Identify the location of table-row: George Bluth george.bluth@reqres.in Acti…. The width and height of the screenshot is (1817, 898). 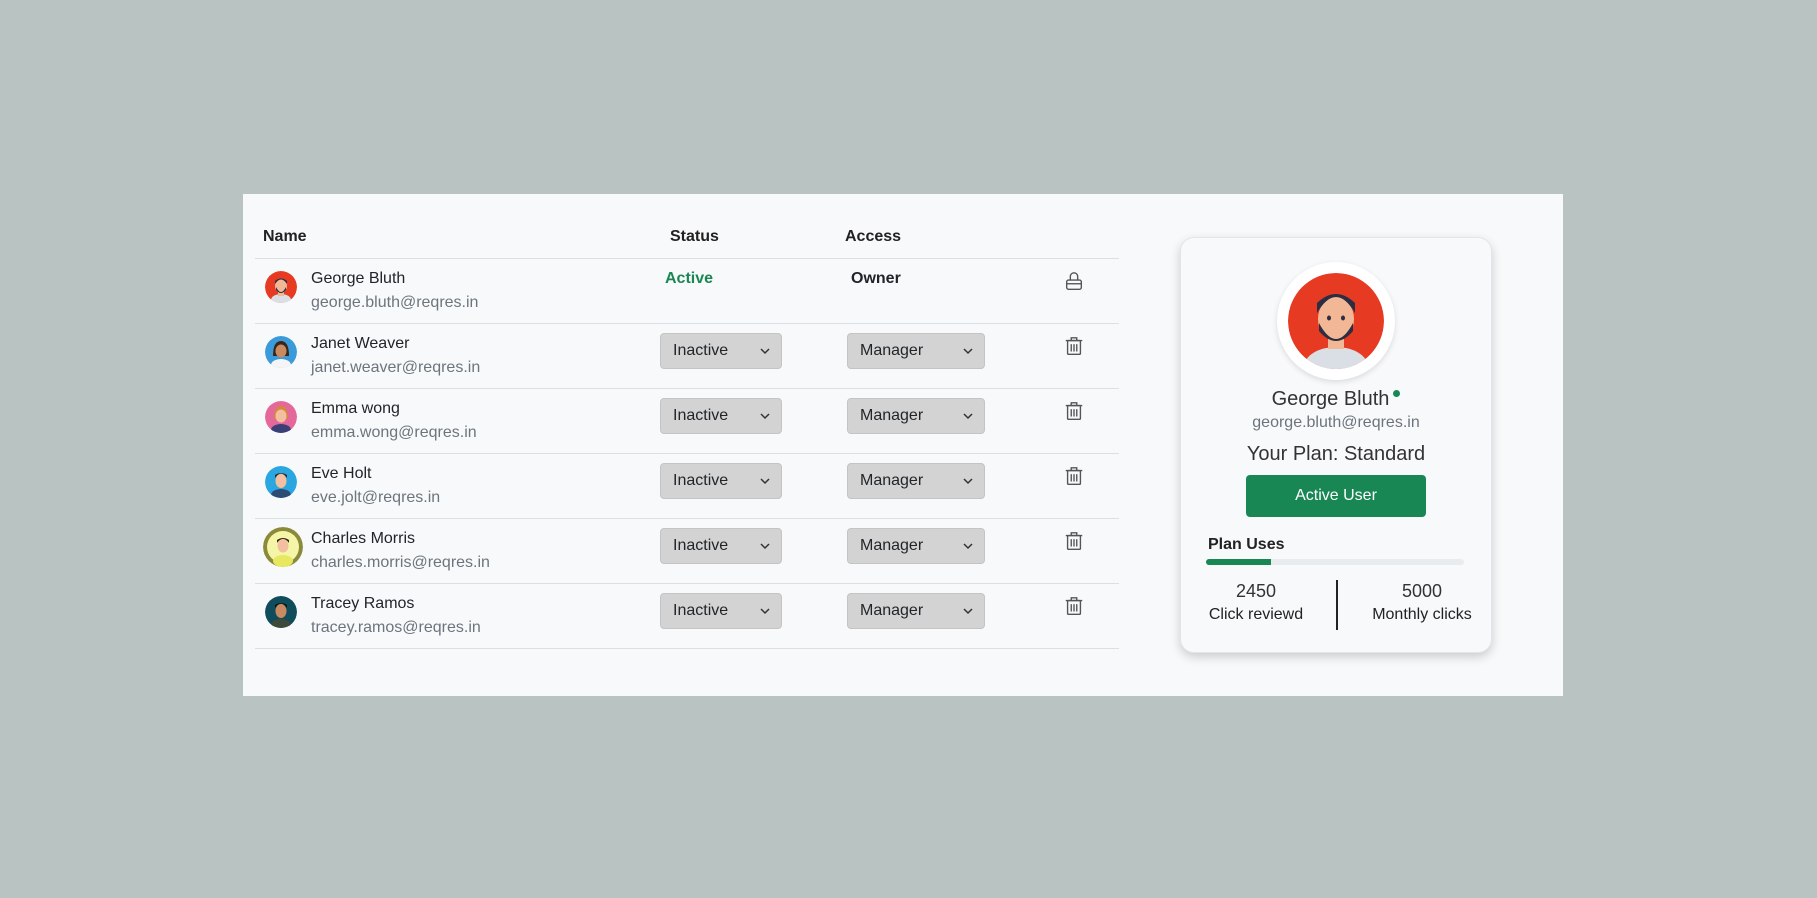
(687, 291).